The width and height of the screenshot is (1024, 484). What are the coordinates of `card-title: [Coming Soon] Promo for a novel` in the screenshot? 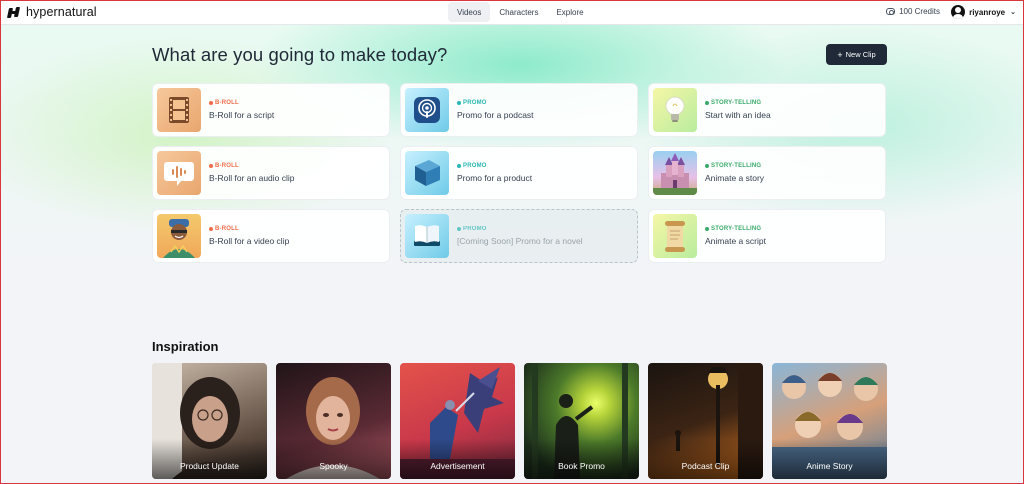 It's located at (520, 241).